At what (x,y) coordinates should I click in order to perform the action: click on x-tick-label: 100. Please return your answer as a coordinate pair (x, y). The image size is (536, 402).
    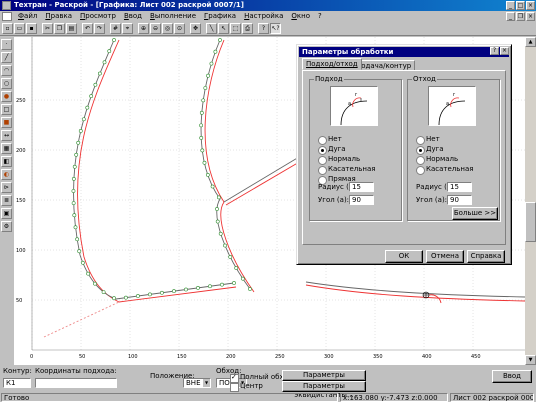
    Looking at the image, I should click on (133, 357).